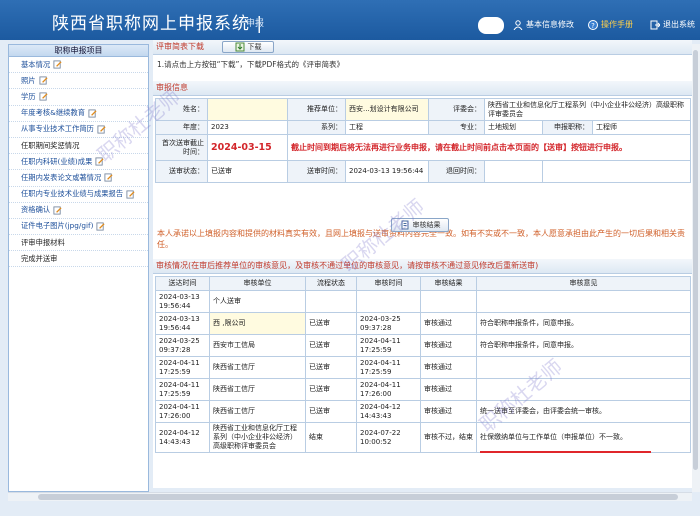  I want to click on logout-icon, so click(655, 24).